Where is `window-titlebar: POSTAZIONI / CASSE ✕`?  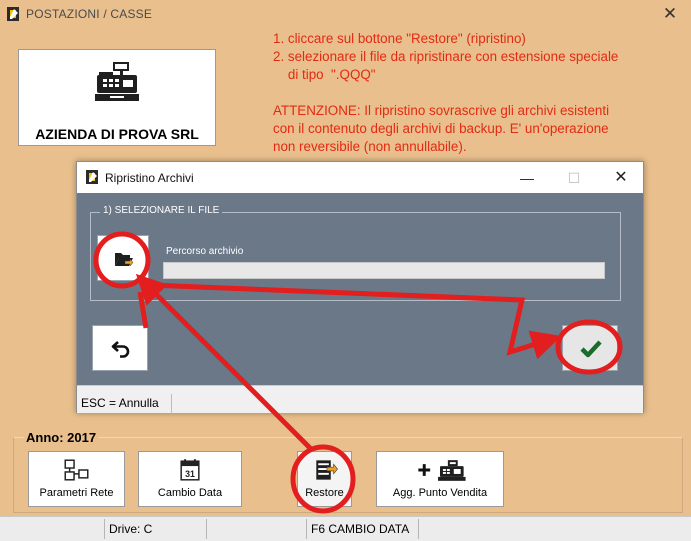
window-titlebar: POSTAZIONI / CASSE ✕ is located at coordinates (345, 14).